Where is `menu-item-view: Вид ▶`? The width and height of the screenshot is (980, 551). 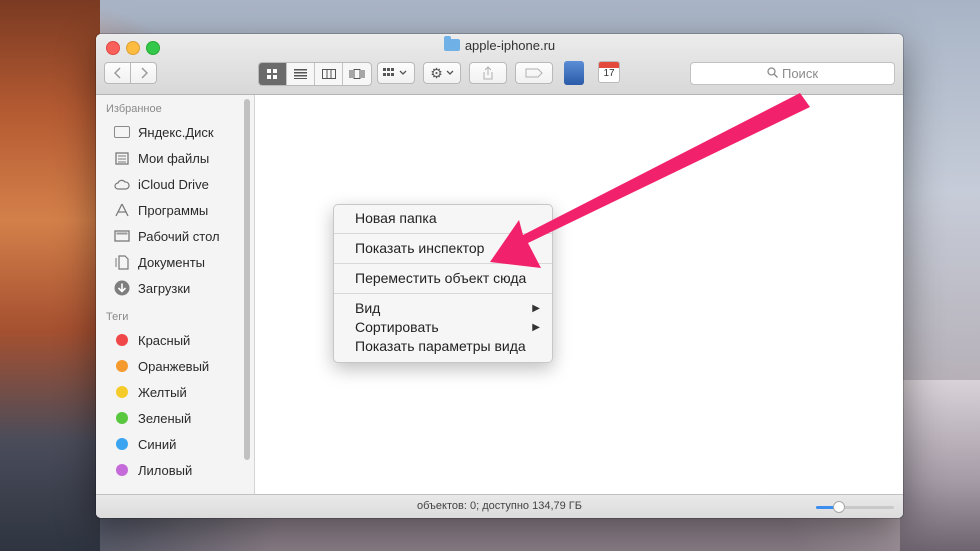
menu-item-view: Вид ▶ is located at coordinates (443, 308).